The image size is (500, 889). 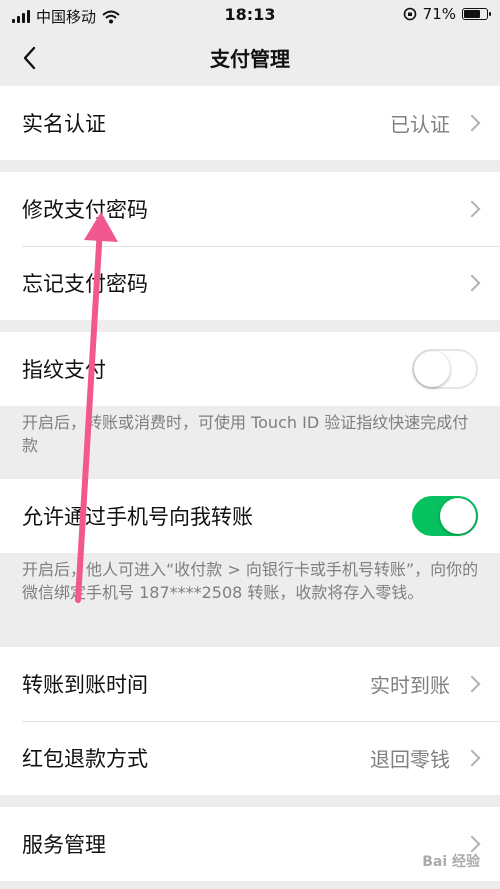 I want to click on page-title: 支付管理, so click(x=250, y=59).